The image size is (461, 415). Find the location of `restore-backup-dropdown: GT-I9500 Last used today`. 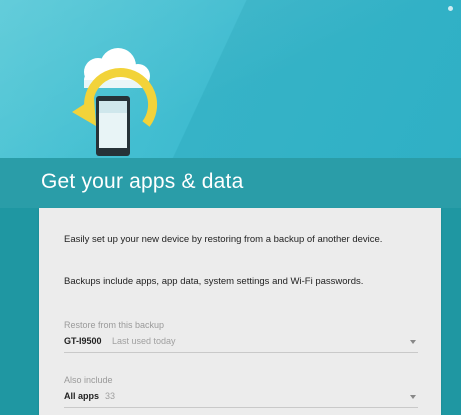

restore-backup-dropdown: GT-I9500 Last used today is located at coordinates (241, 343).